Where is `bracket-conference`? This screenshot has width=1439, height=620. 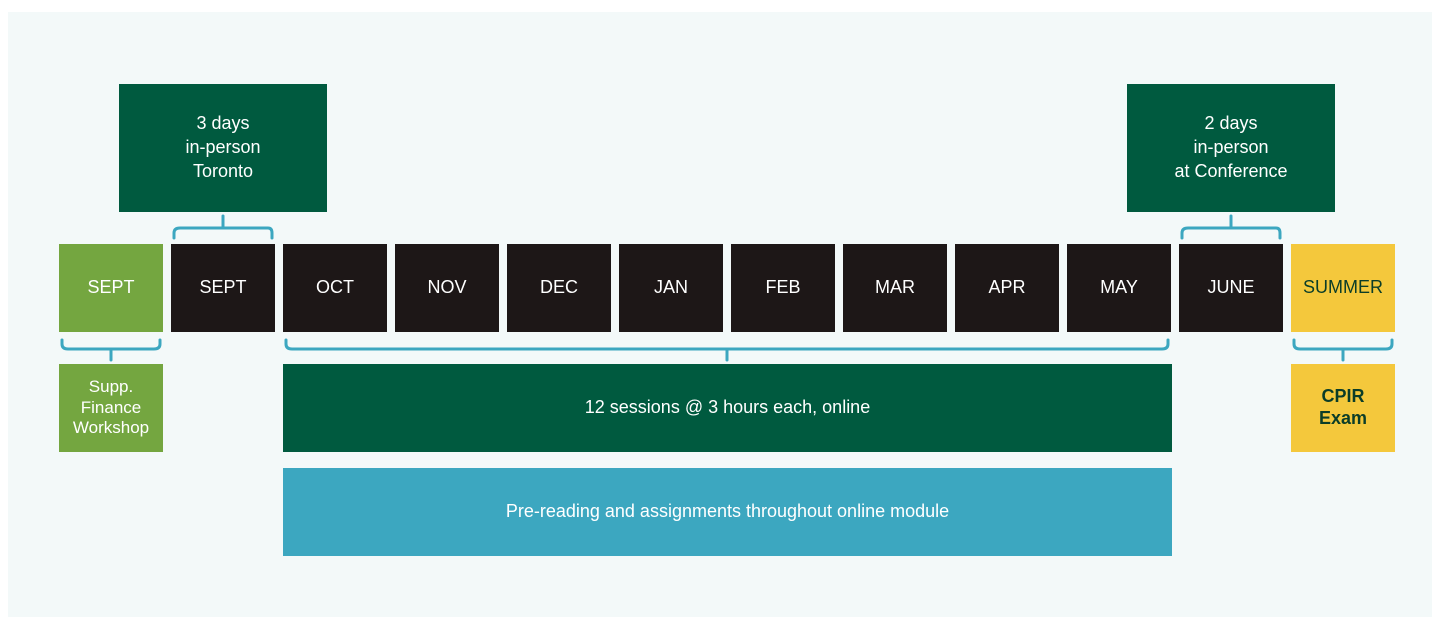
bracket-conference is located at coordinates (1231, 227).